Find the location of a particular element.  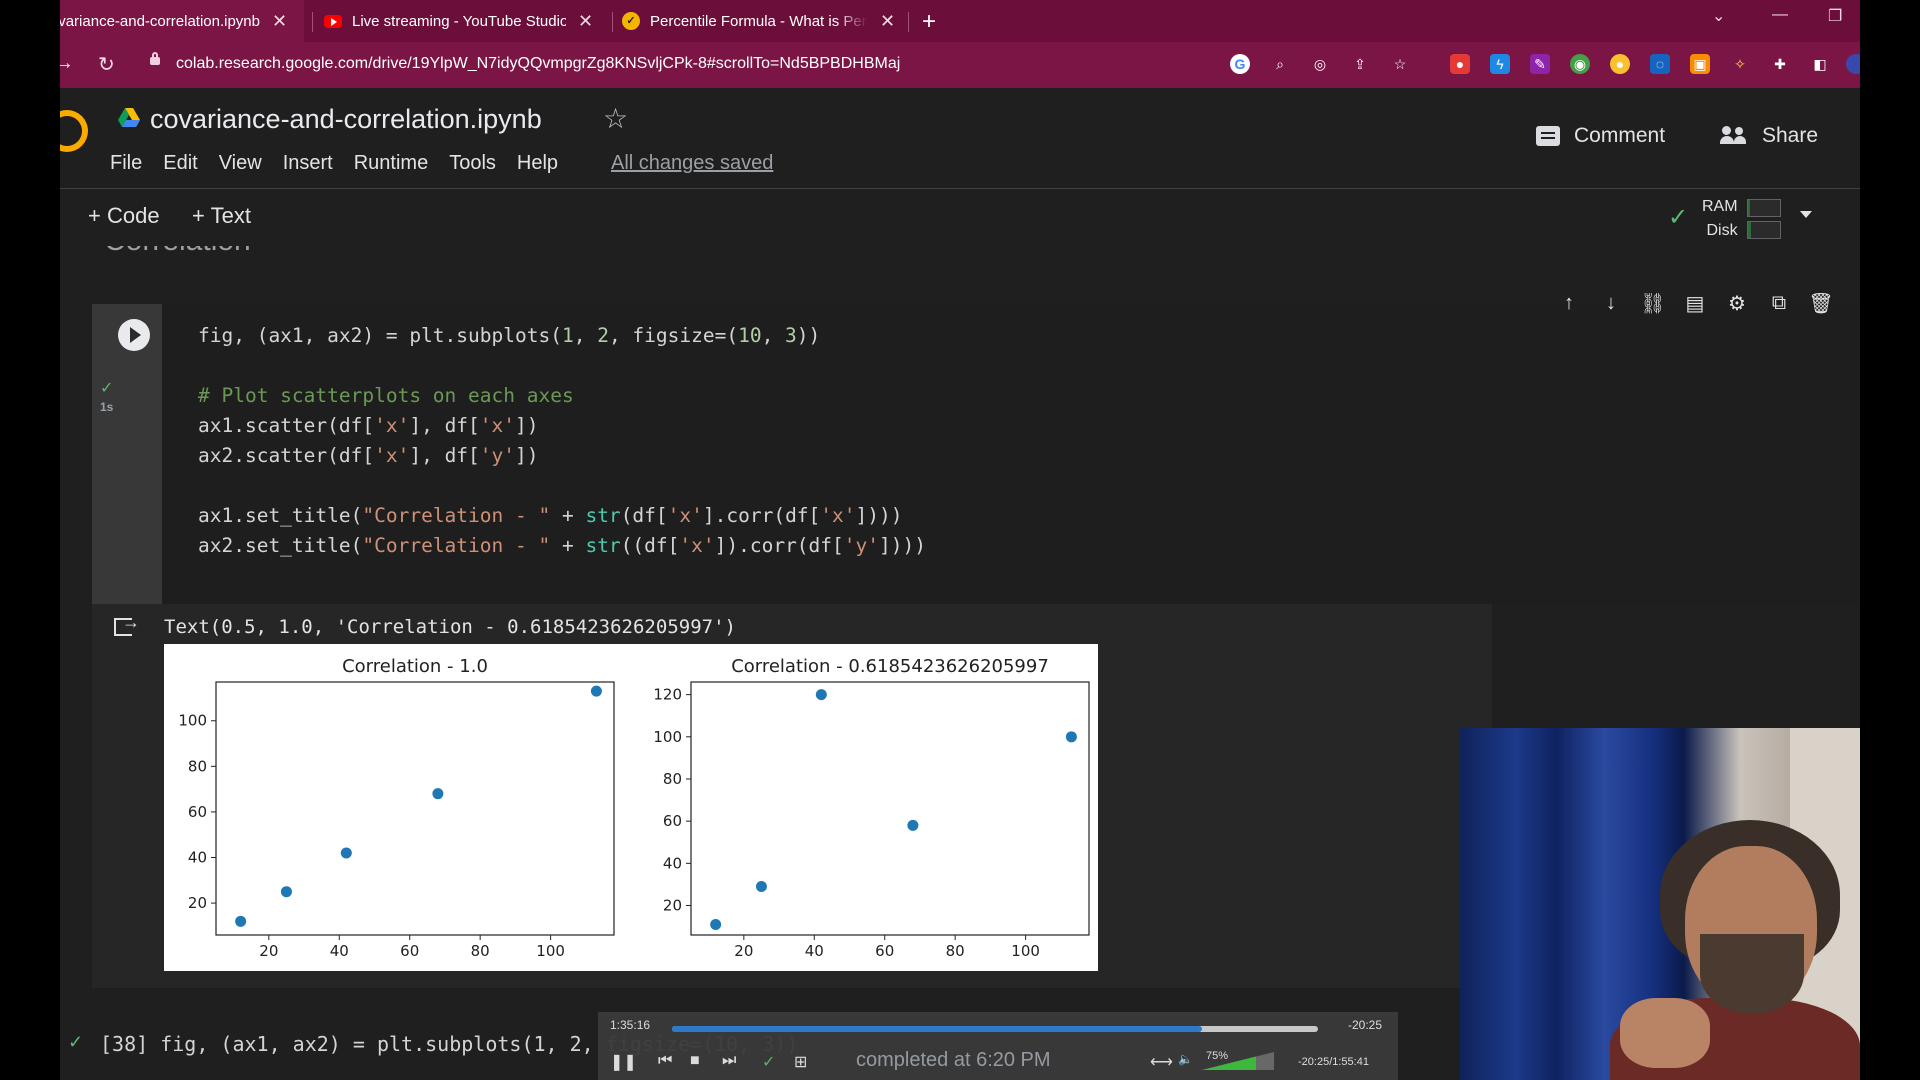

speaker-icon: 🔈 is located at coordinates (1185, 1059).